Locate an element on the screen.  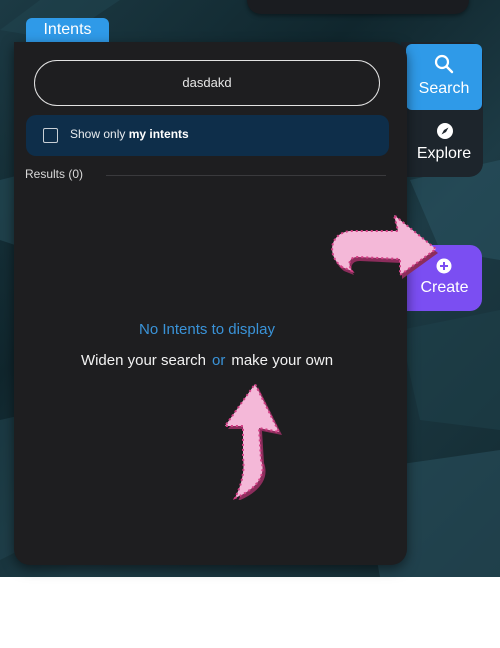
make-own-link: make your own is located at coordinates (282, 360).